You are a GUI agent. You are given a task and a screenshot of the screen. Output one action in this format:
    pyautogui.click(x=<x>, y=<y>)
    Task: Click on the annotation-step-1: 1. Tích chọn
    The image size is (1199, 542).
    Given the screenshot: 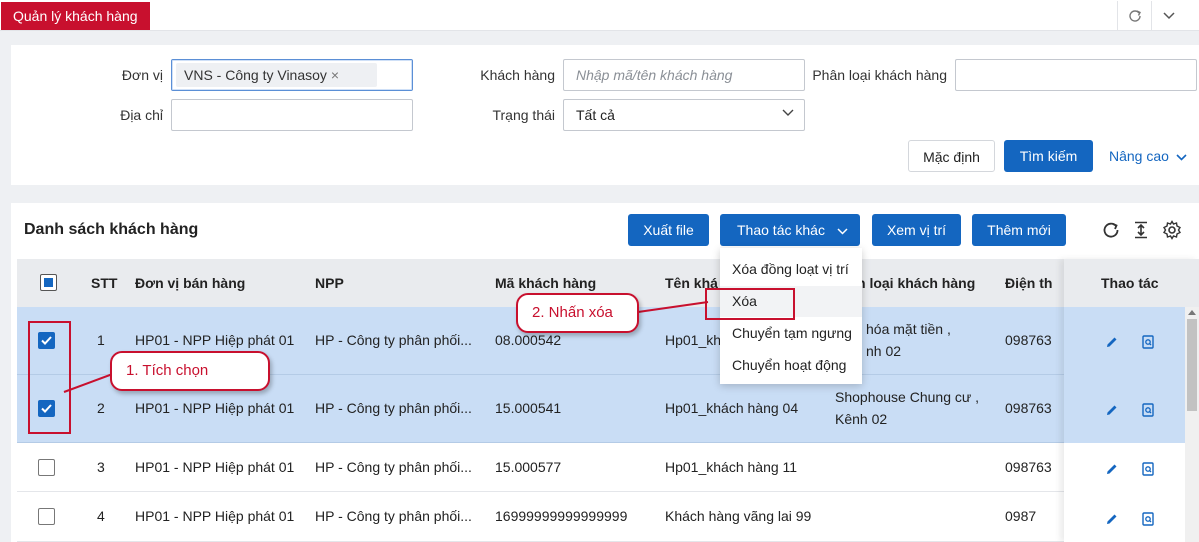 What is the action you would take?
    pyautogui.click(x=190, y=371)
    